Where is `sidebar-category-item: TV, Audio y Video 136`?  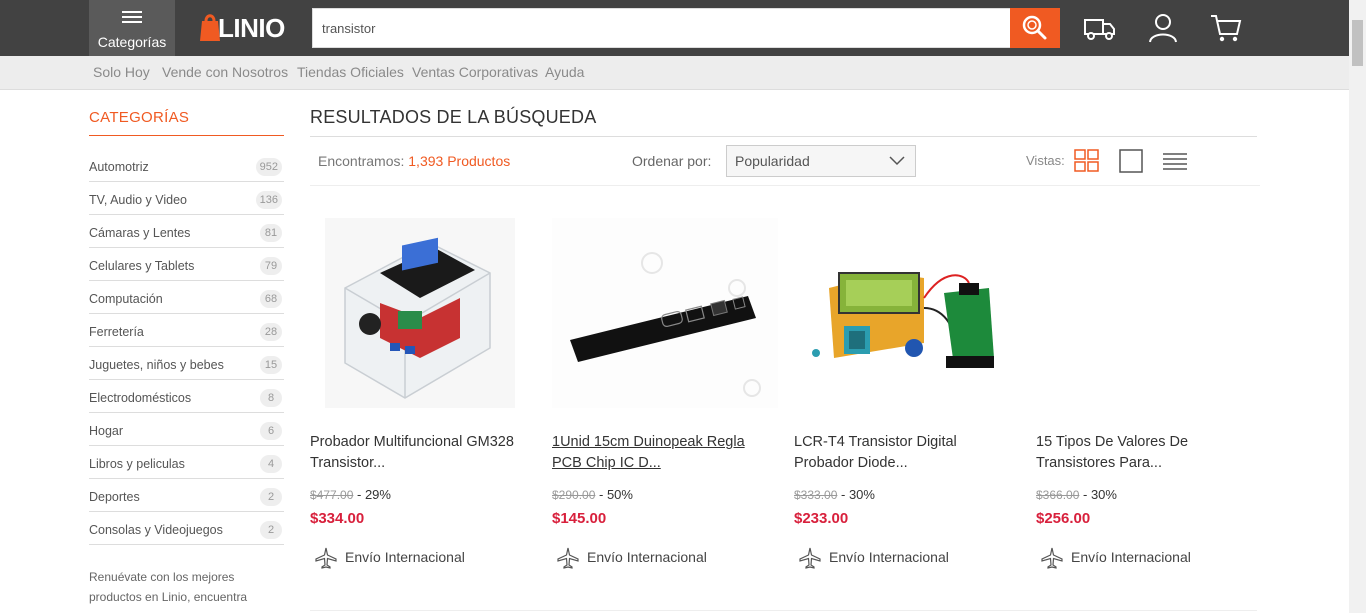
sidebar-category-item: TV, Audio y Video 136 is located at coordinates (186, 198).